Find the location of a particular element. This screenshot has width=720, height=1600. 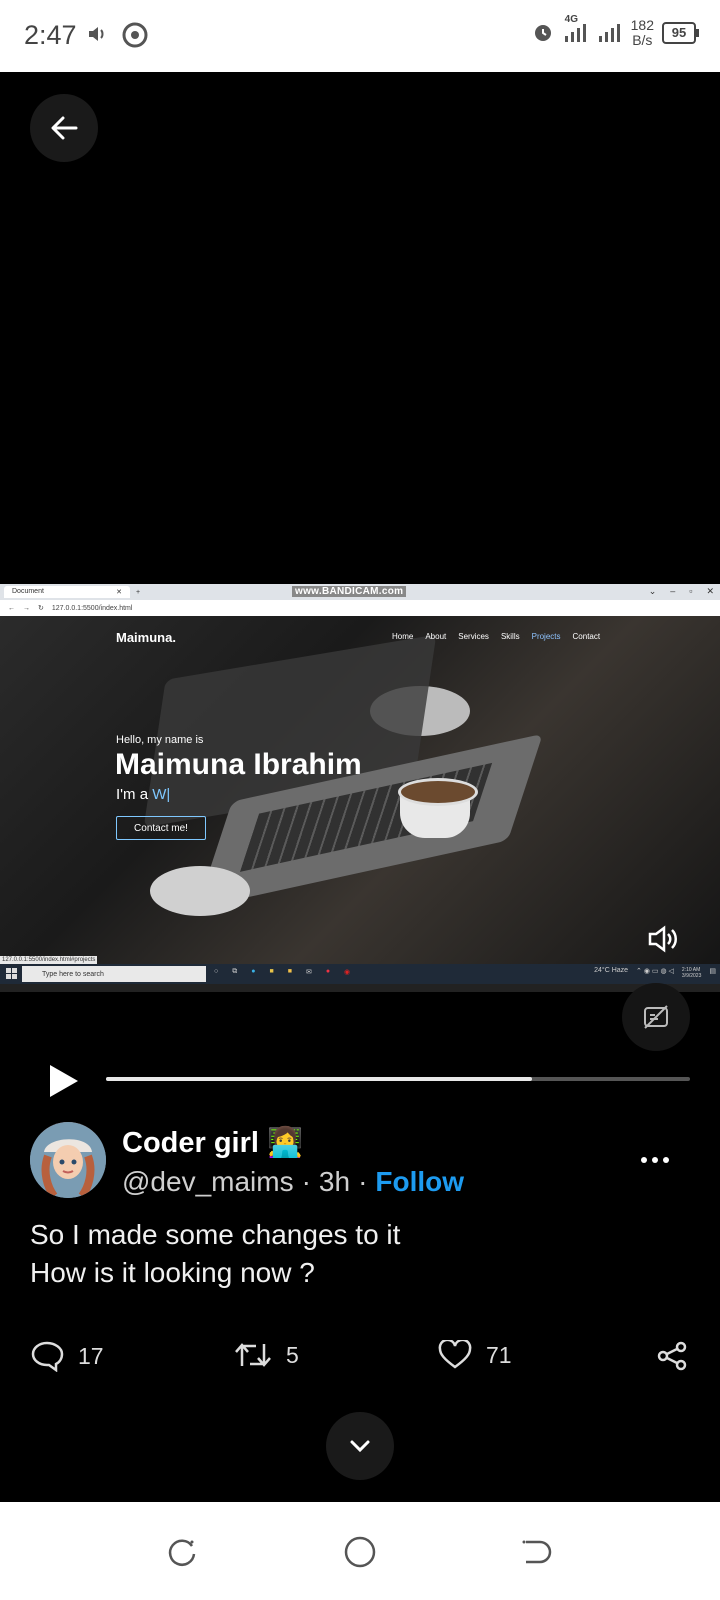

tweet-meta: @dev_maims · 3h · Follow is located at coordinates (293, 1182).